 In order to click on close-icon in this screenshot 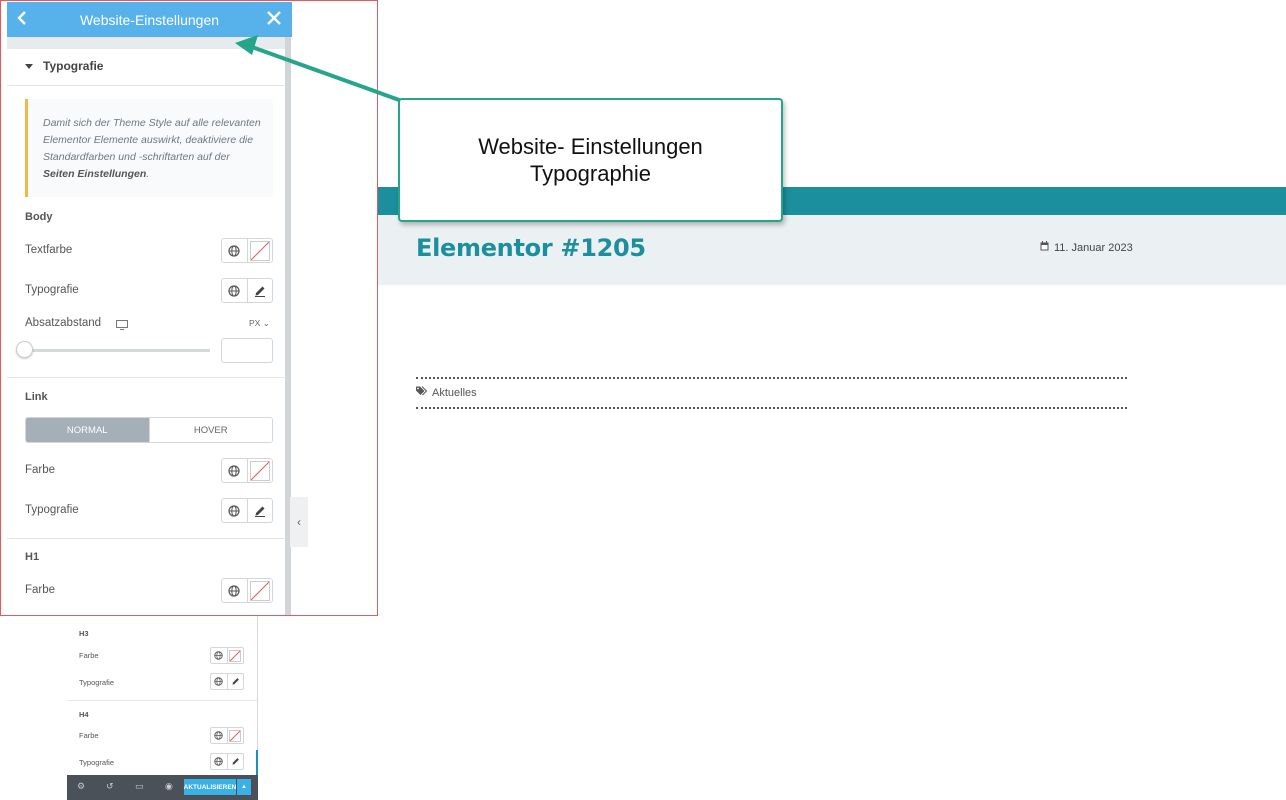, I will do `click(274, 18)`.